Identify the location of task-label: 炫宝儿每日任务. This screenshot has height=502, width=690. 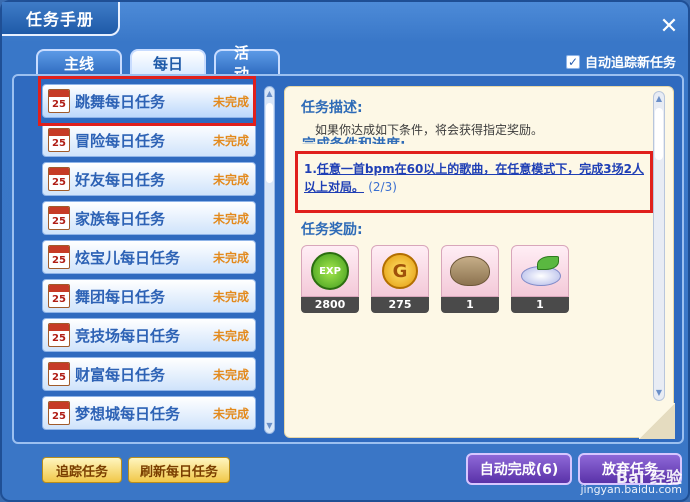
(128, 257).